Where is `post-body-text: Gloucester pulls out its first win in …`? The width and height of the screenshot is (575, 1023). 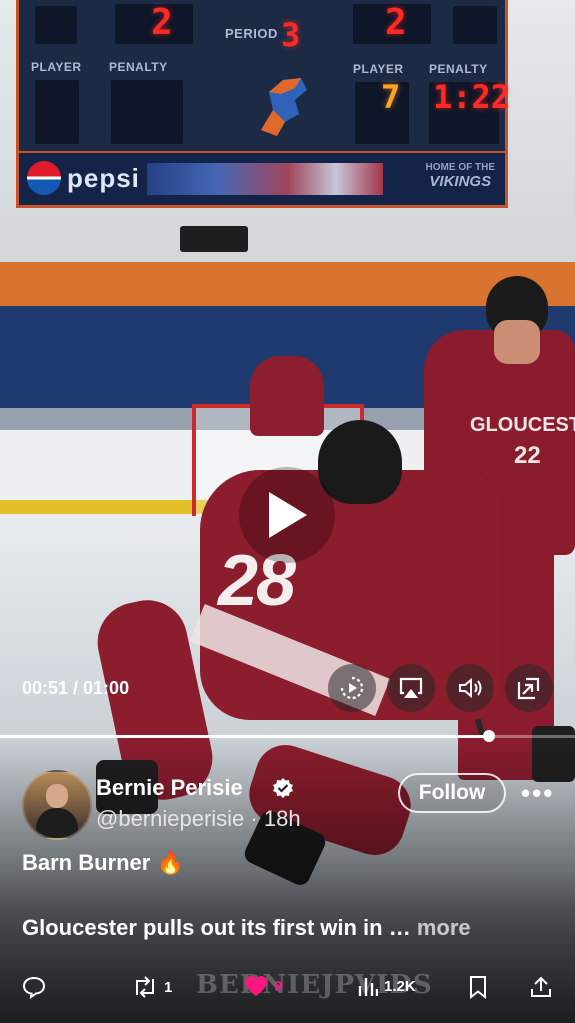 post-body-text: Gloucester pulls out its first win in … is located at coordinates (216, 927).